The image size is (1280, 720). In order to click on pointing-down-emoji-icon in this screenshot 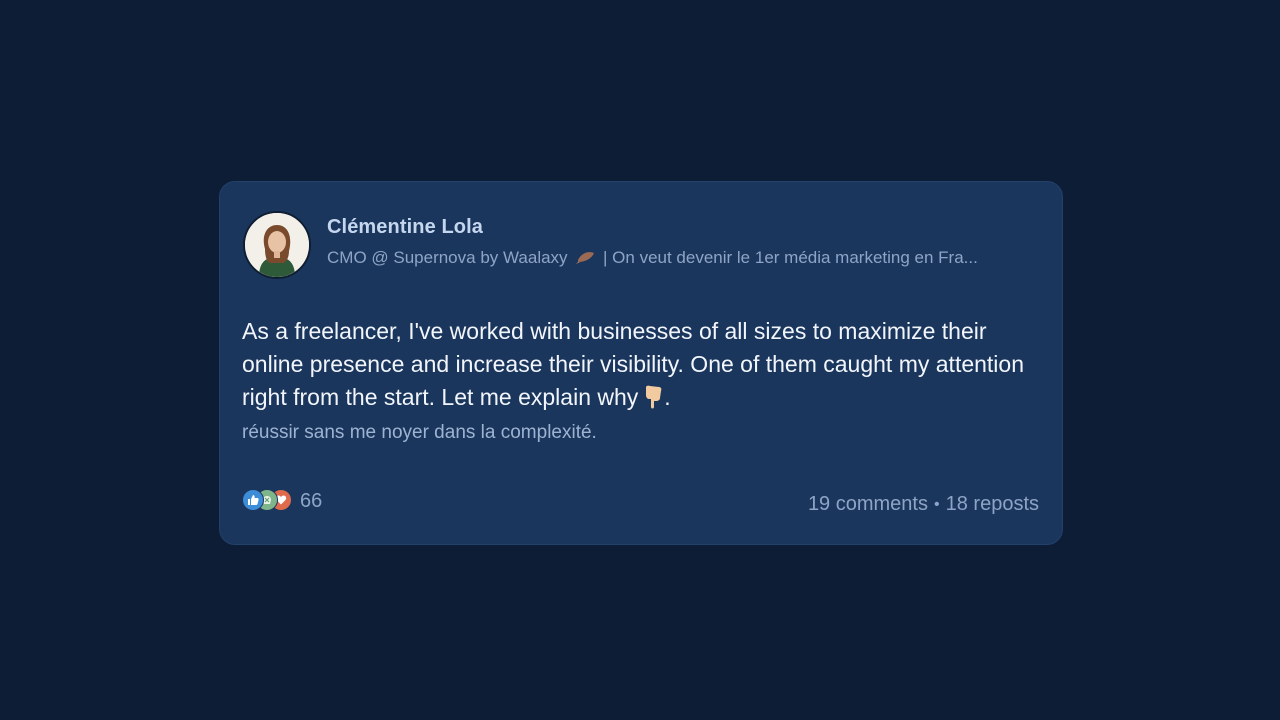, I will do `click(653, 397)`.